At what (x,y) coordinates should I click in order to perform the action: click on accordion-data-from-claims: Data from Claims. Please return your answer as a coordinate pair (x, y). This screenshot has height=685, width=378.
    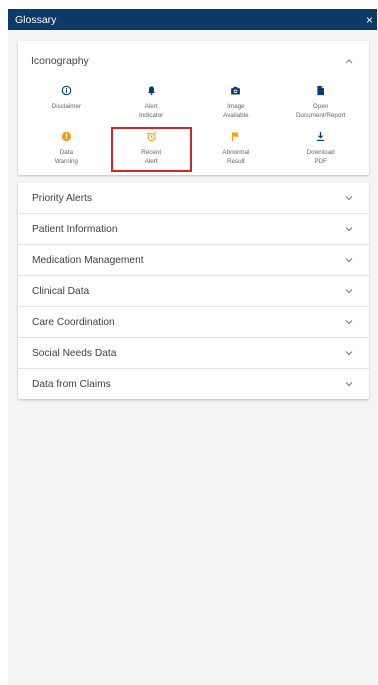
    Looking at the image, I should click on (193, 383).